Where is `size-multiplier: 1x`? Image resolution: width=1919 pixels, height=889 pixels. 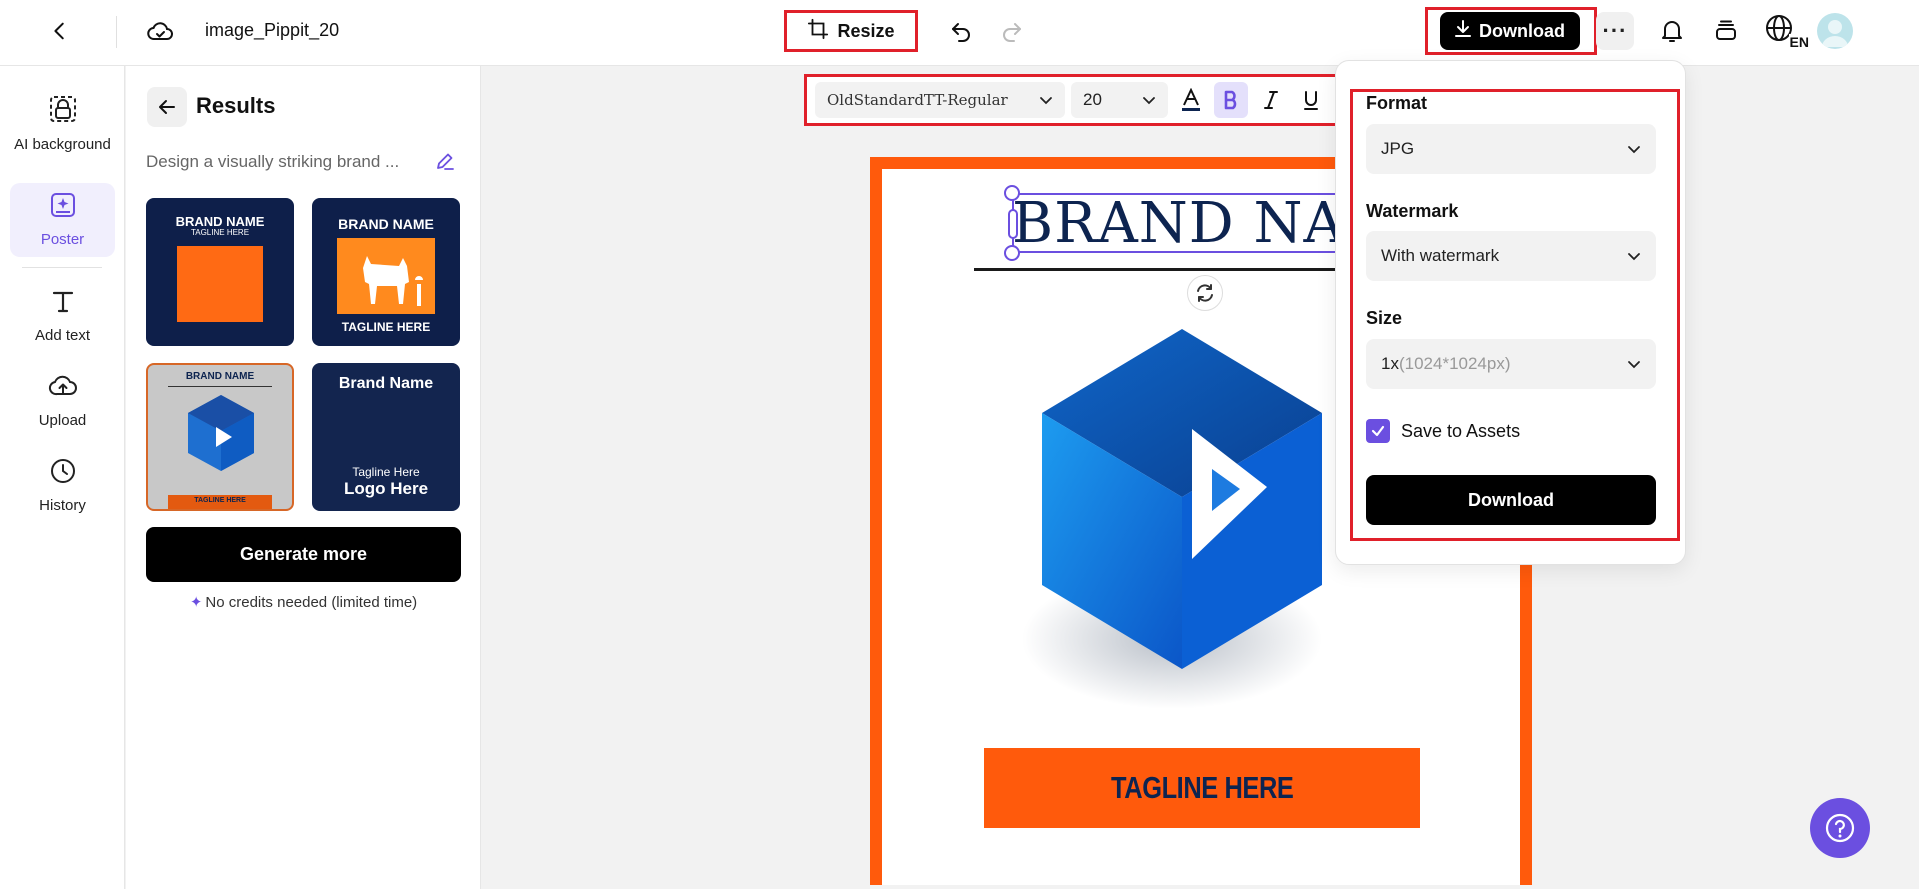
size-multiplier: 1x is located at coordinates (1390, 363).